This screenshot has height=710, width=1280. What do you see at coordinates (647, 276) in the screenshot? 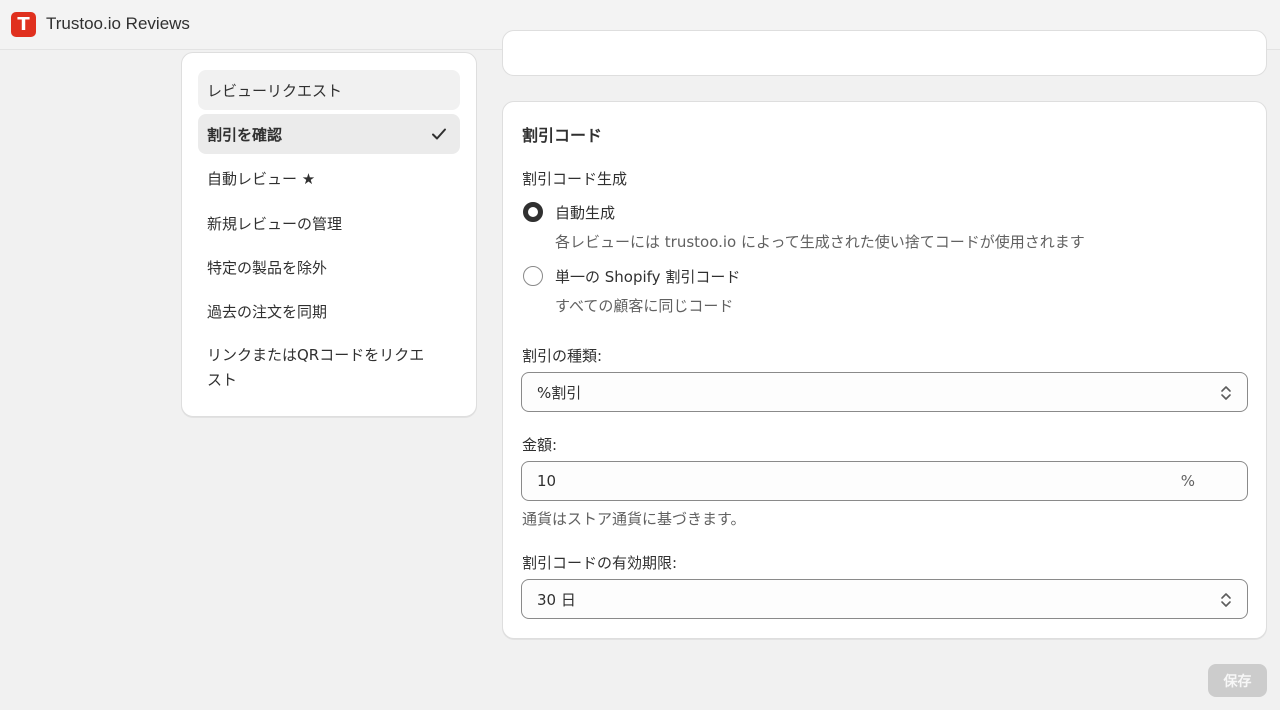
I see `single-shopify-code-label: 単一の Shopify 割引コード` at bounding box center [647, 276].